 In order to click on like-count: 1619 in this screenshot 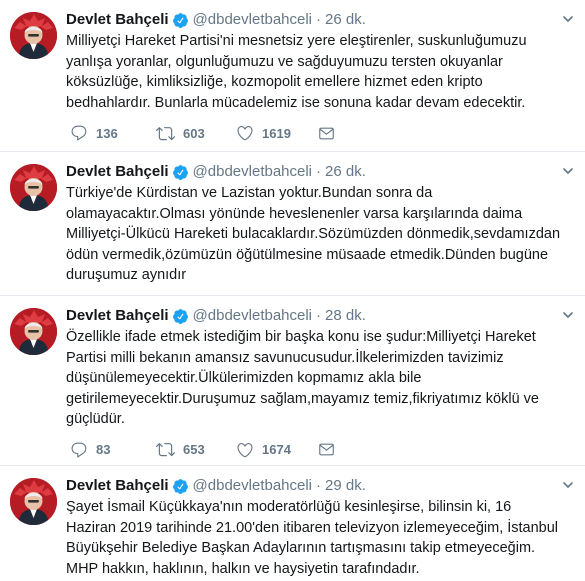, I will do `click(276, 133)`.